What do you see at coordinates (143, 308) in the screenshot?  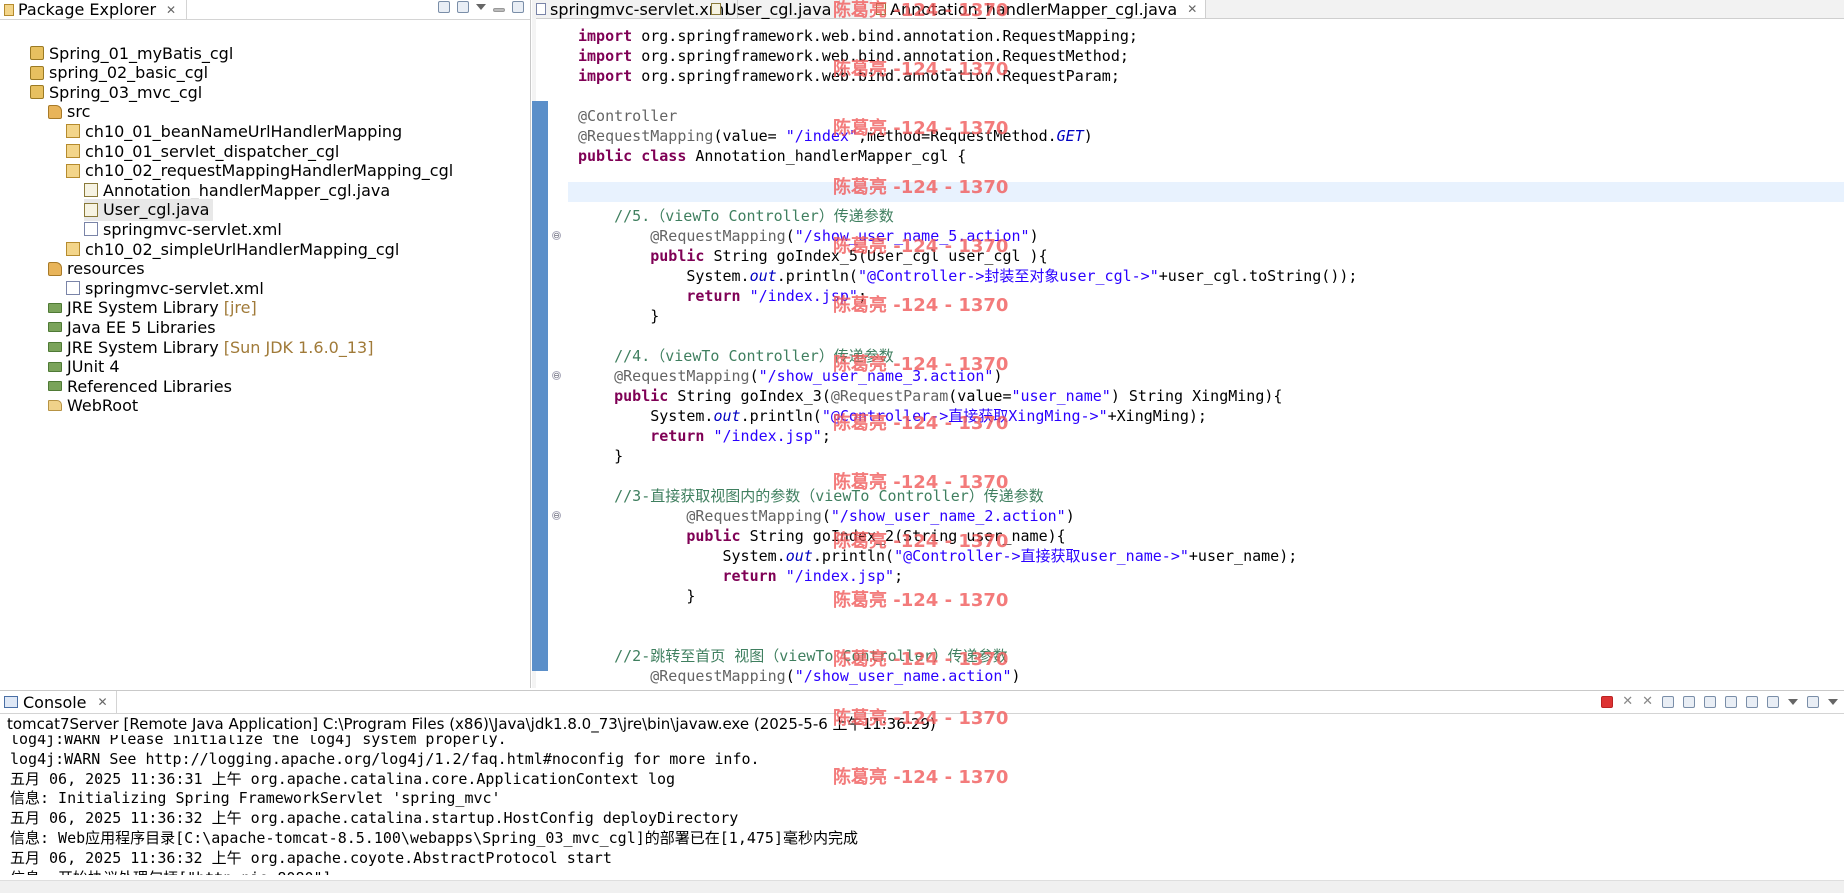 I see `tree-item-label: JRE System Library` at bounding box center [143, 308].